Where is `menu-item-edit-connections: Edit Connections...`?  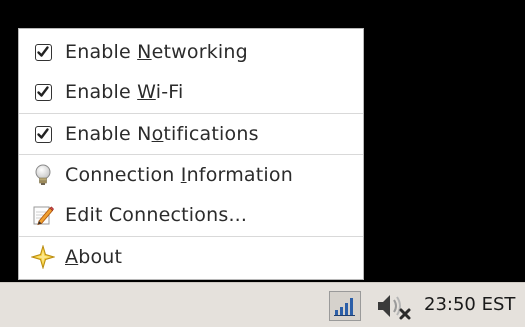 menu-item-edit-connections: Edit Connections... is located at coordinates (191, 215).